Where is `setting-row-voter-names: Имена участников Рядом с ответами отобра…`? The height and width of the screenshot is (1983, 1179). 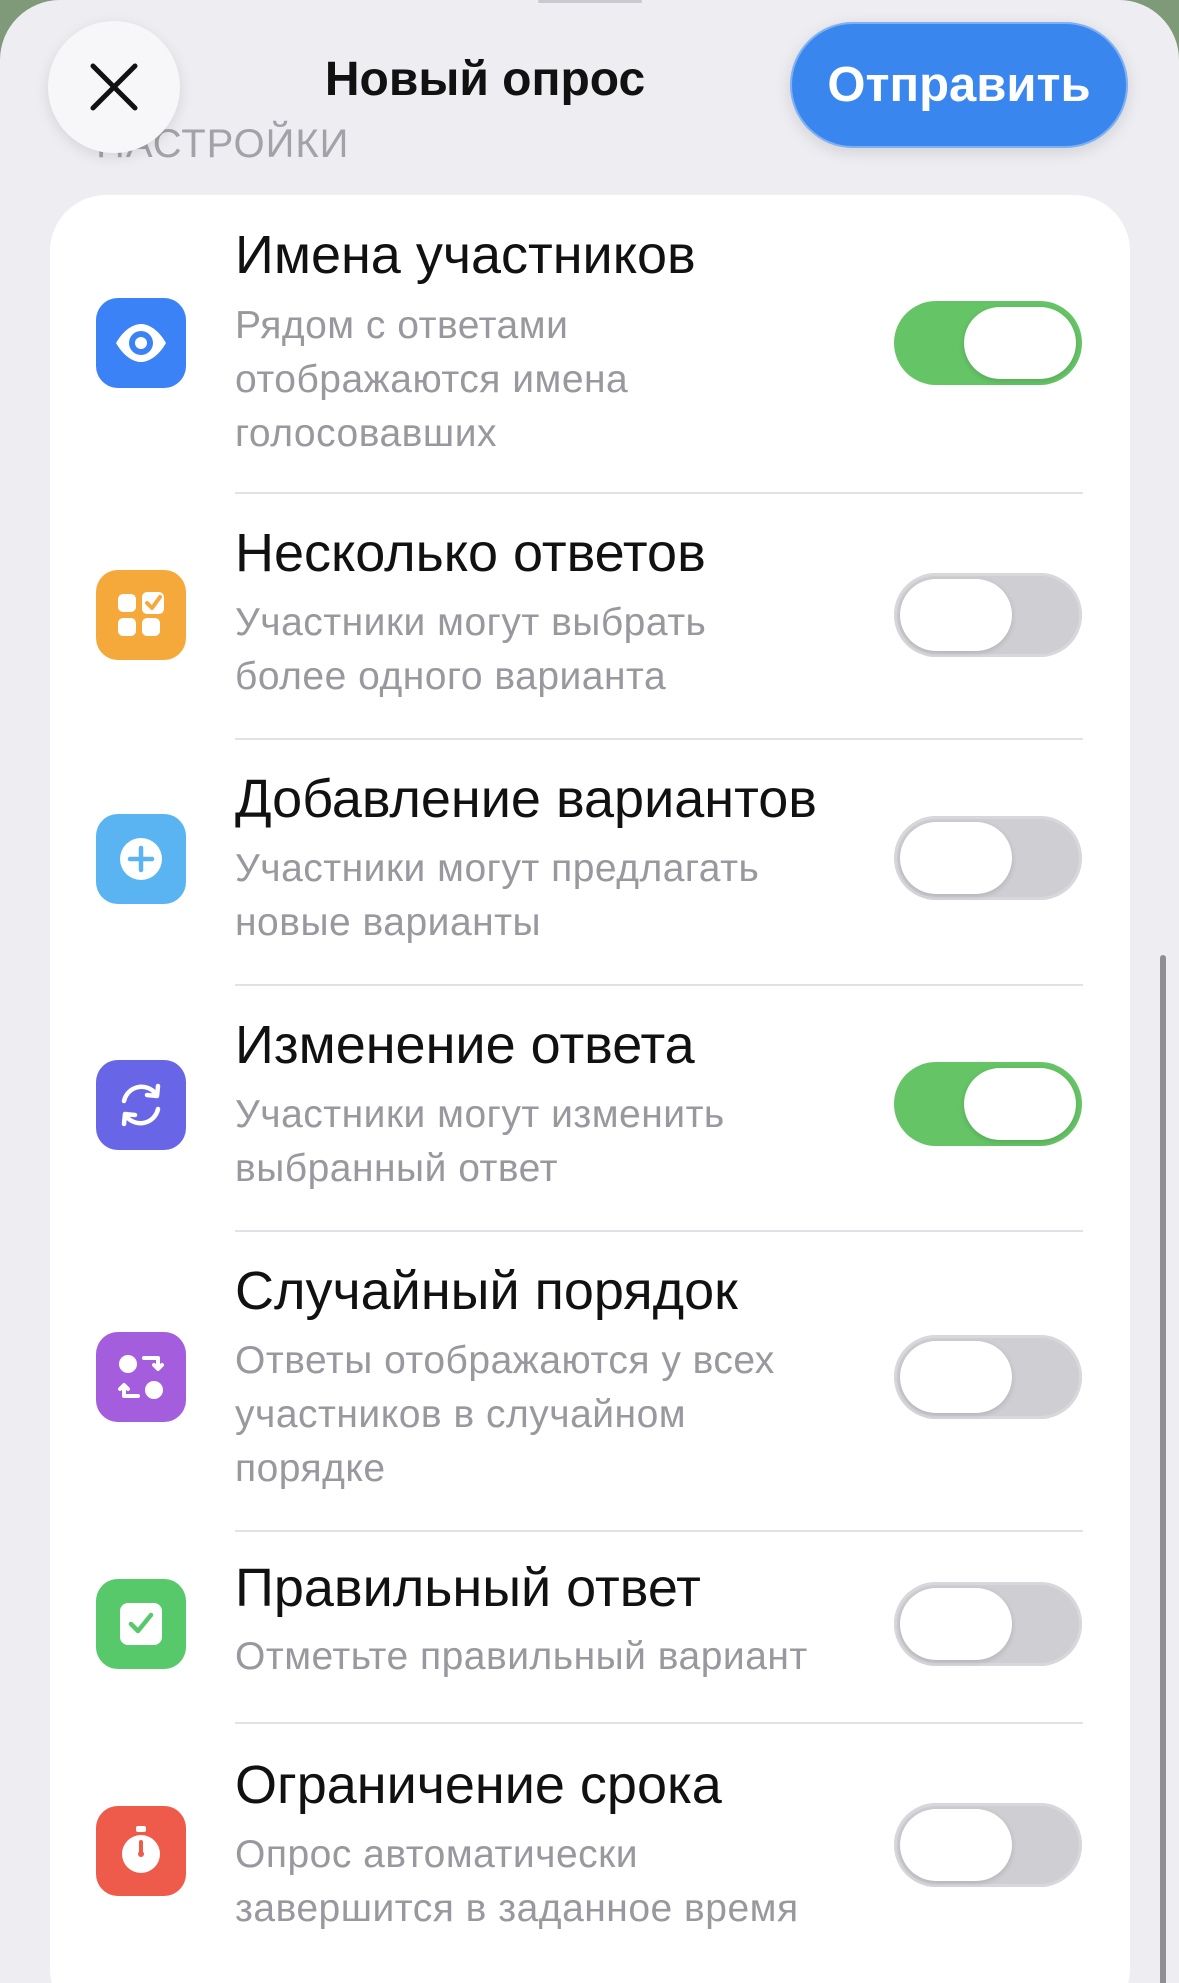
setting-row-voter-names: Имена участников Рядом с ответами отобра… is located at coordinates (590, 344).